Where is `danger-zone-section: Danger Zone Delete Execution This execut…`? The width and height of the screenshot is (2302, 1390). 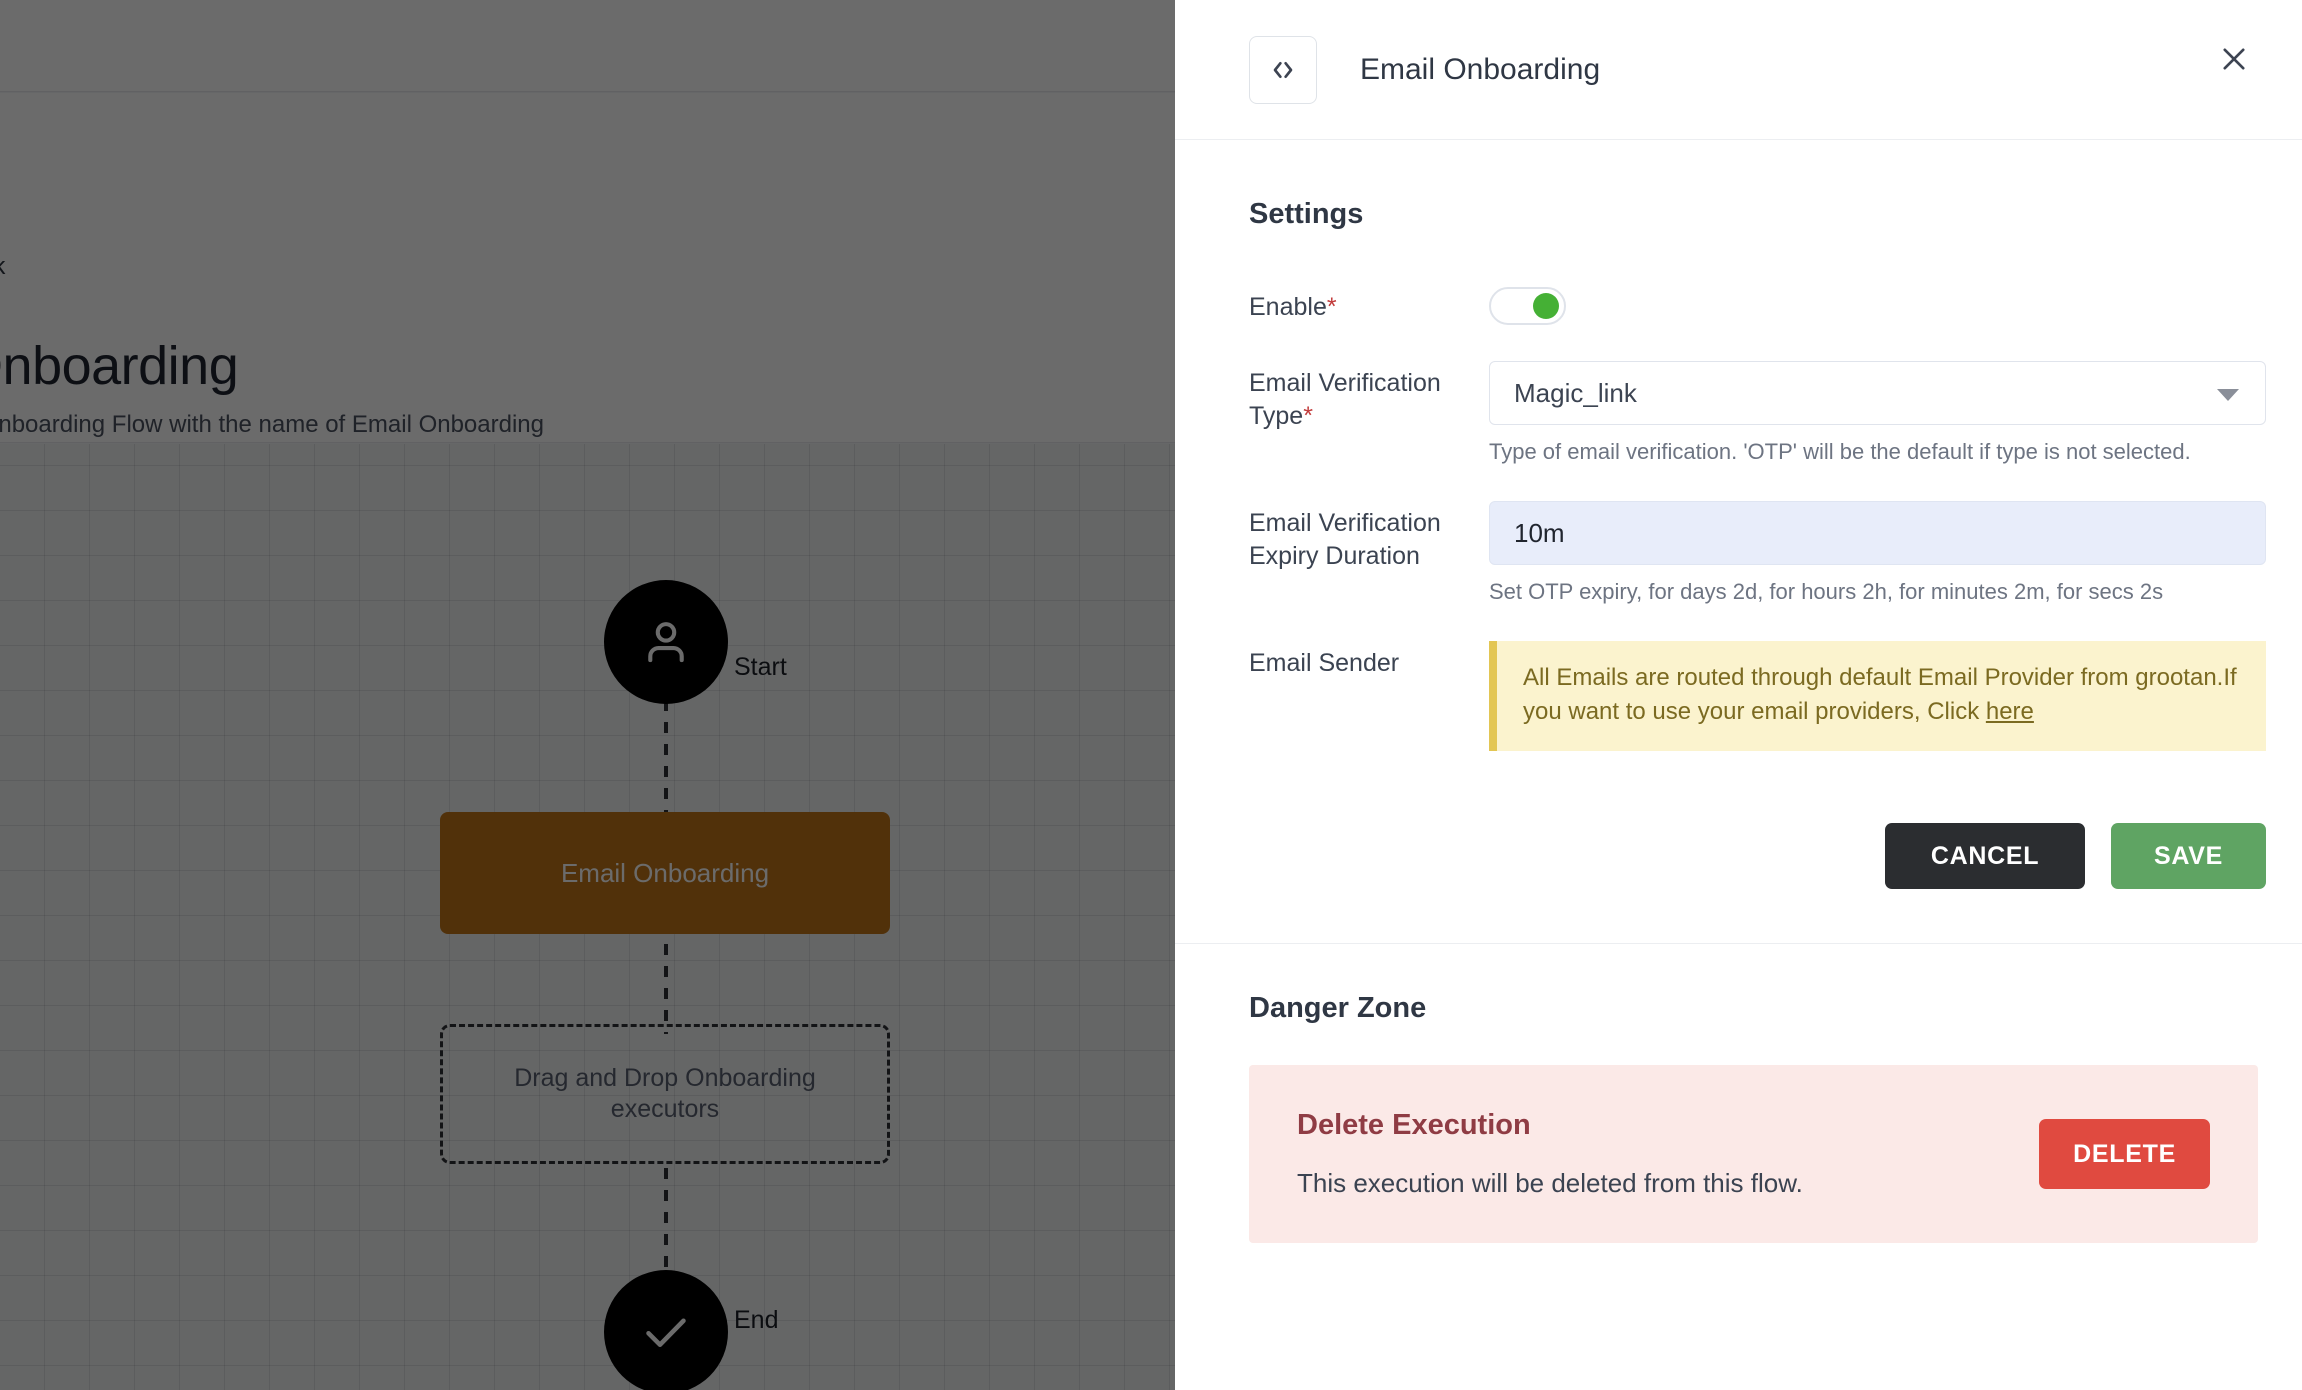
danger-zone-section: Danger Zone Delete Execution This execut… is located at coordinates (1738, 1094).